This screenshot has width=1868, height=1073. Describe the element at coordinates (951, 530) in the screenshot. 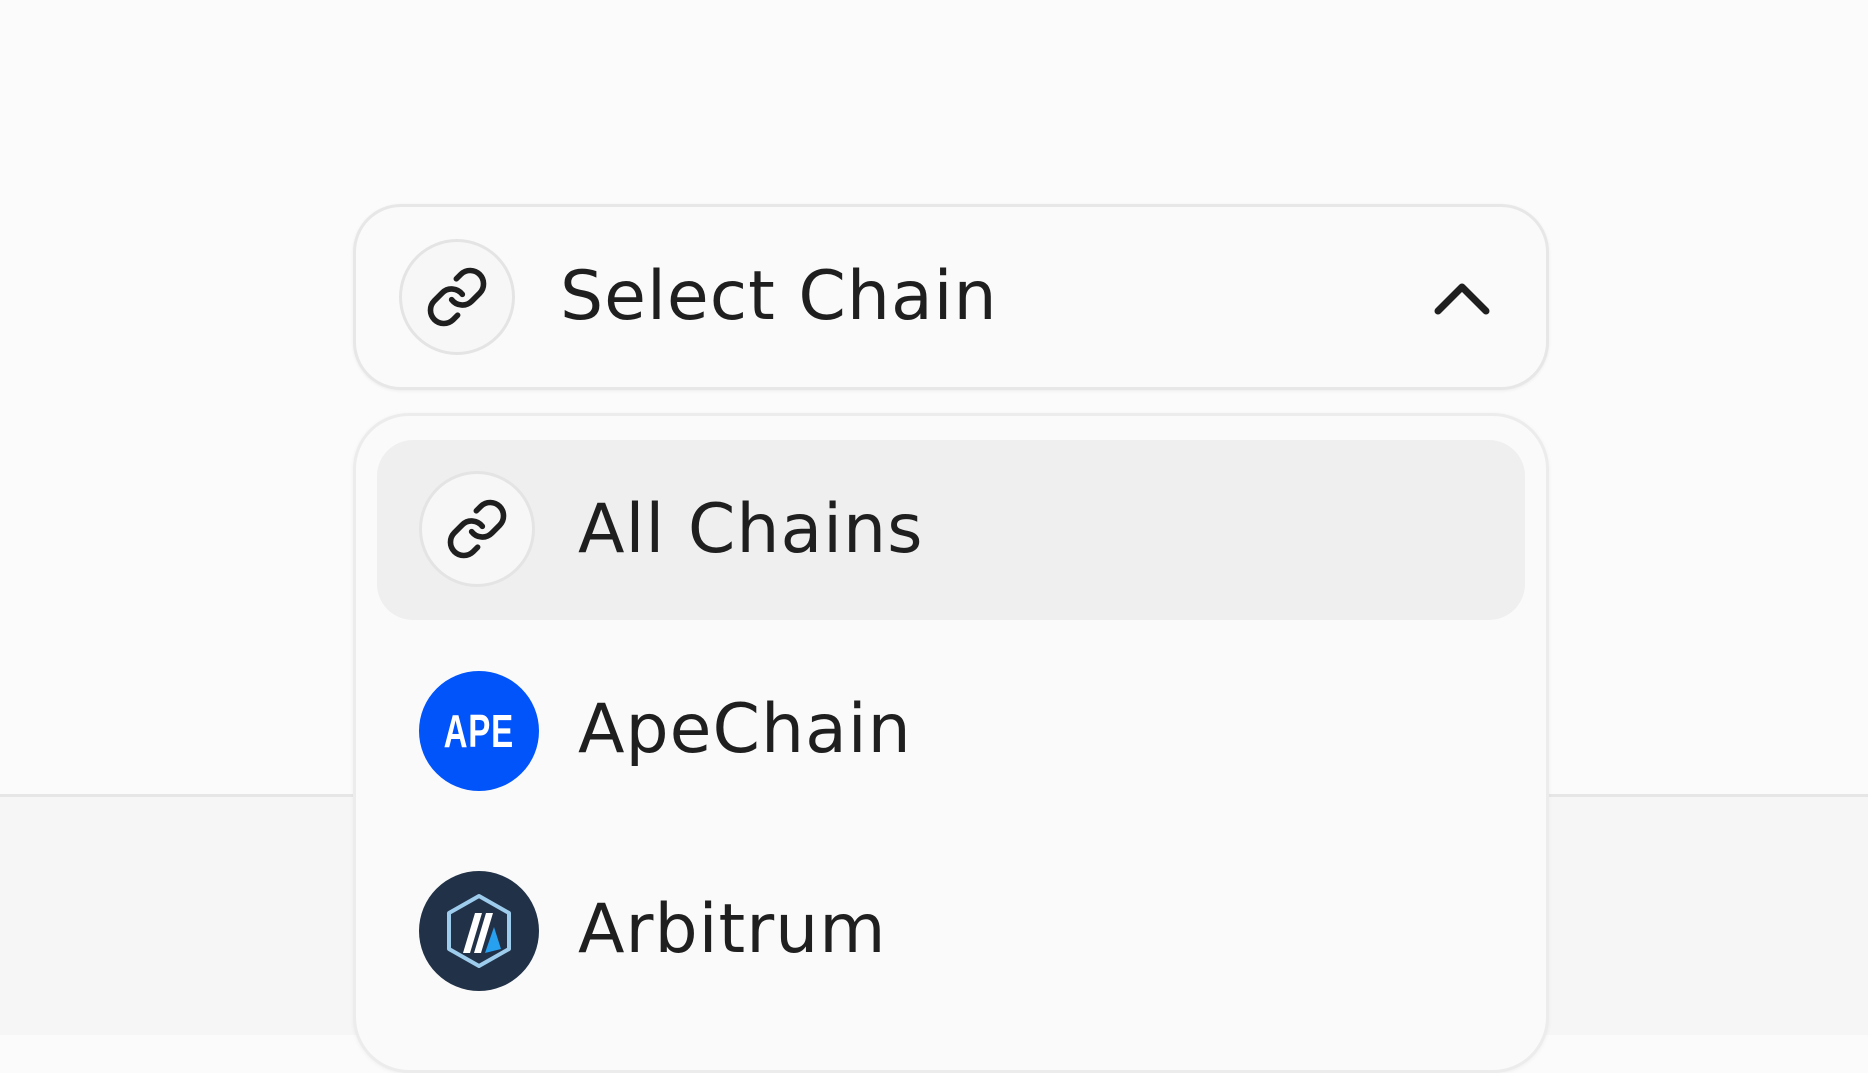

I see `menu-item-all-chains: All Chains` at that location.